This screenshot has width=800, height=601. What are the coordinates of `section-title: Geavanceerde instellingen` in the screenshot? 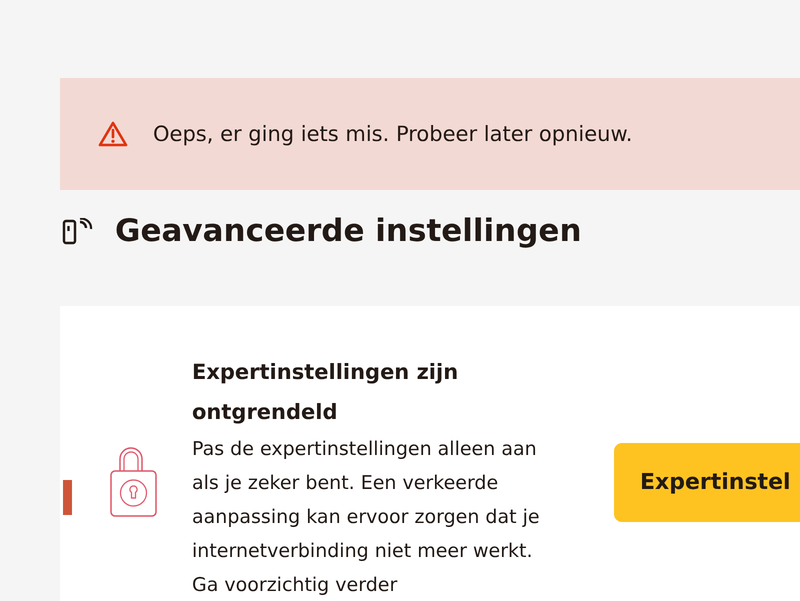 It's located at (348, 231).